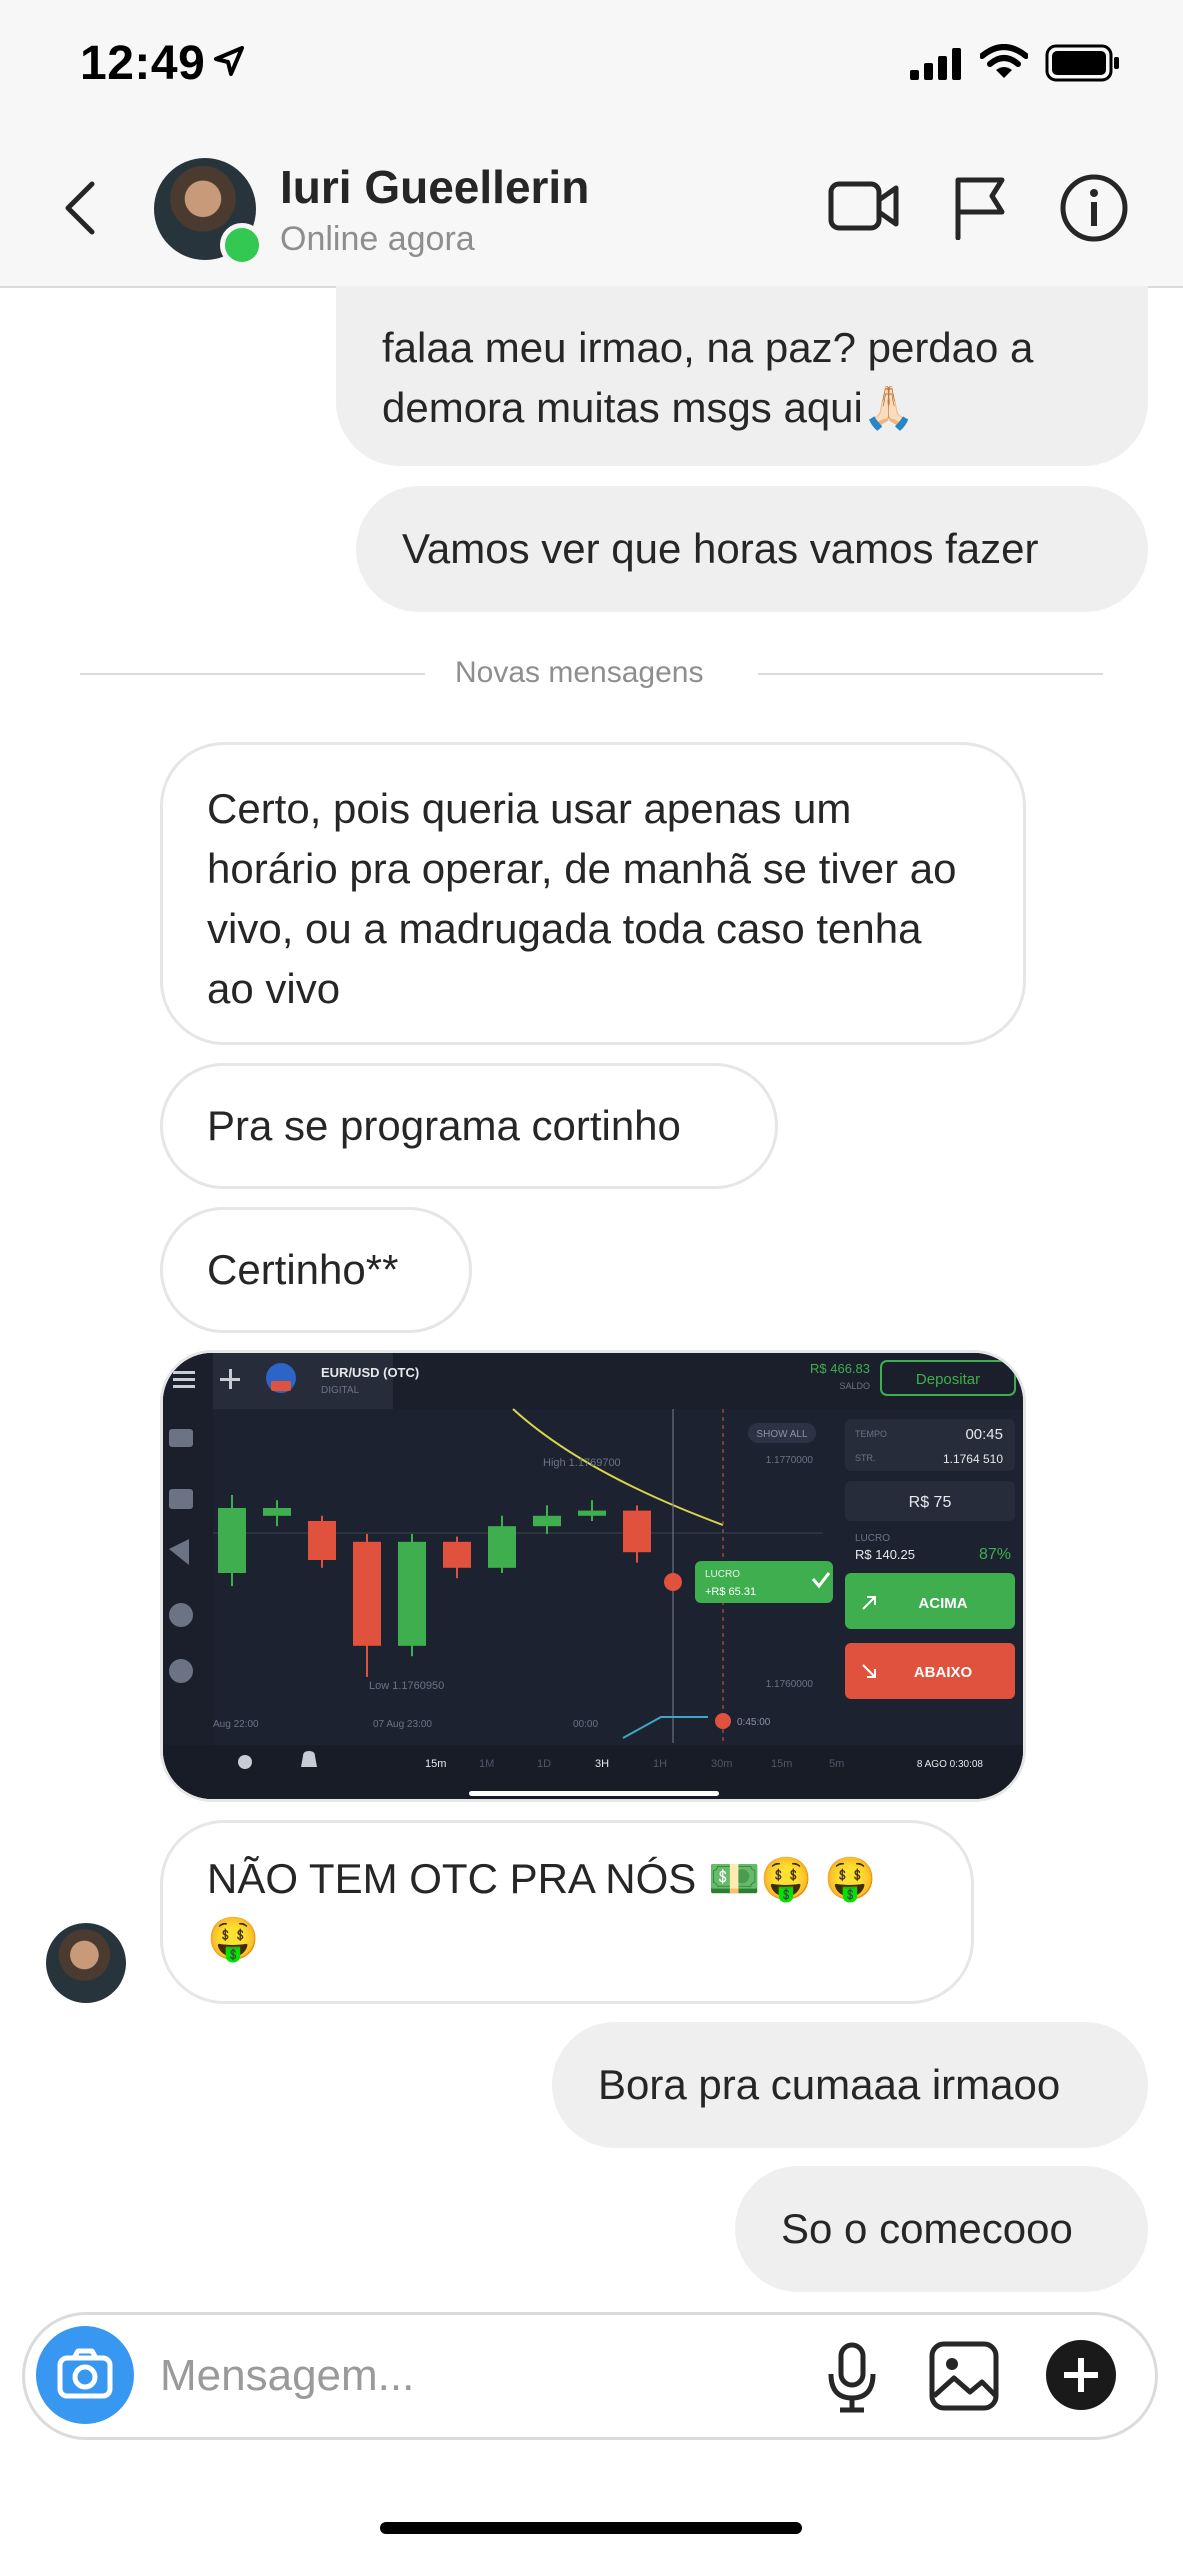 The width and height of the screenshot is (1183, 2560). I want to click on message-bubble-outgoing: Bora pra cumaaa irmaoo, so click(850, 2085).